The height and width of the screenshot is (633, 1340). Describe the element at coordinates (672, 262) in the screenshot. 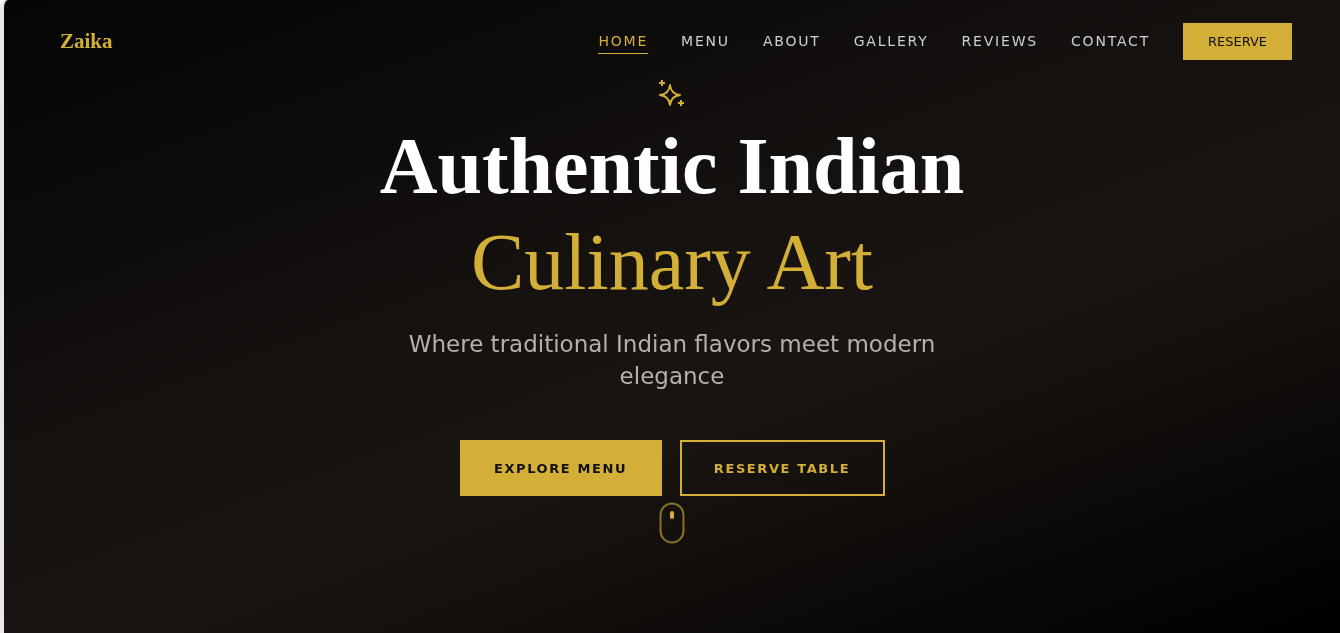

I see `hero-title-accent: Culinary Art` at that location.